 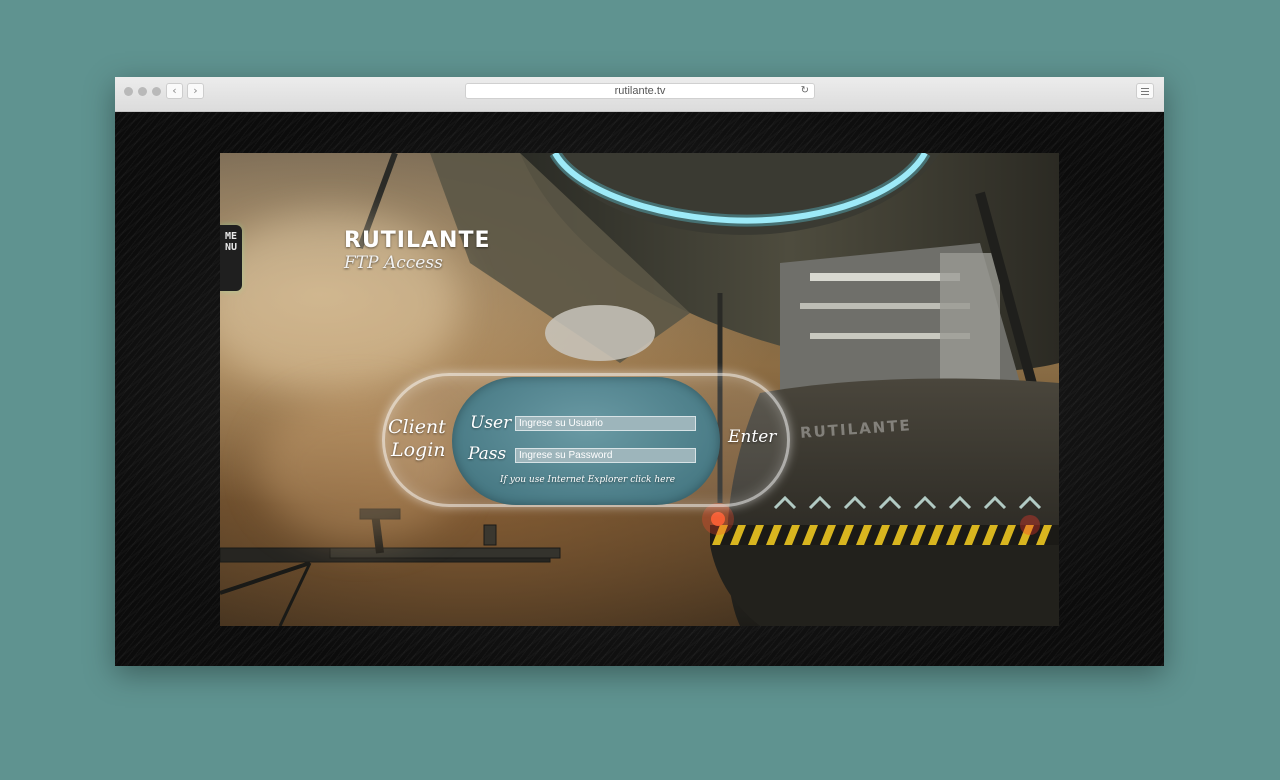 I want to click on url-text: rutilante.tv, so click(x=640, y=91).